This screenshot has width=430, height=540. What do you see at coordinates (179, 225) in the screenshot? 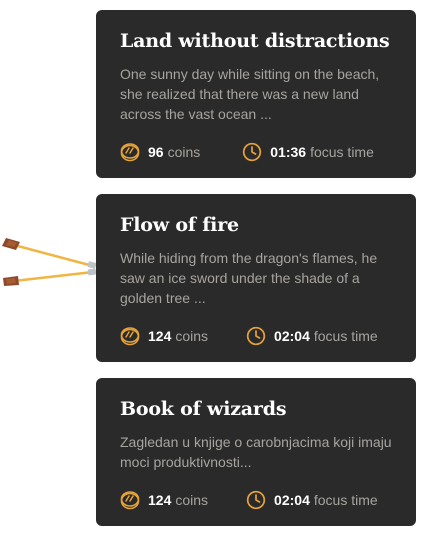
I see `card-title: Flow of fire` at bounding box center [179, 225].